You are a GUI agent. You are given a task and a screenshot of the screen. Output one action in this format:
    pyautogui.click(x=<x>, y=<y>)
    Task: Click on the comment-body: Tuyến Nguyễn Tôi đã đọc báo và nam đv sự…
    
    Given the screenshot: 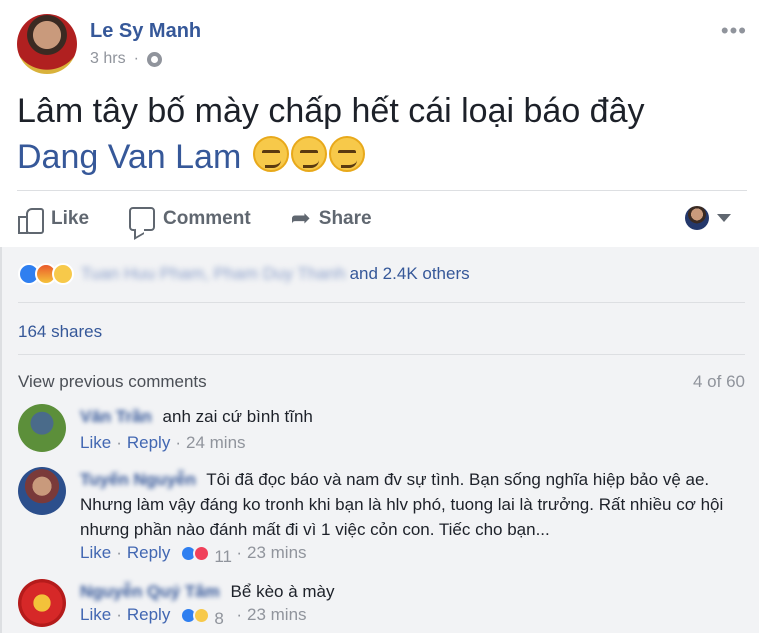 What is the action you would take?
    pyautogui.click(x=410, y=504)
    